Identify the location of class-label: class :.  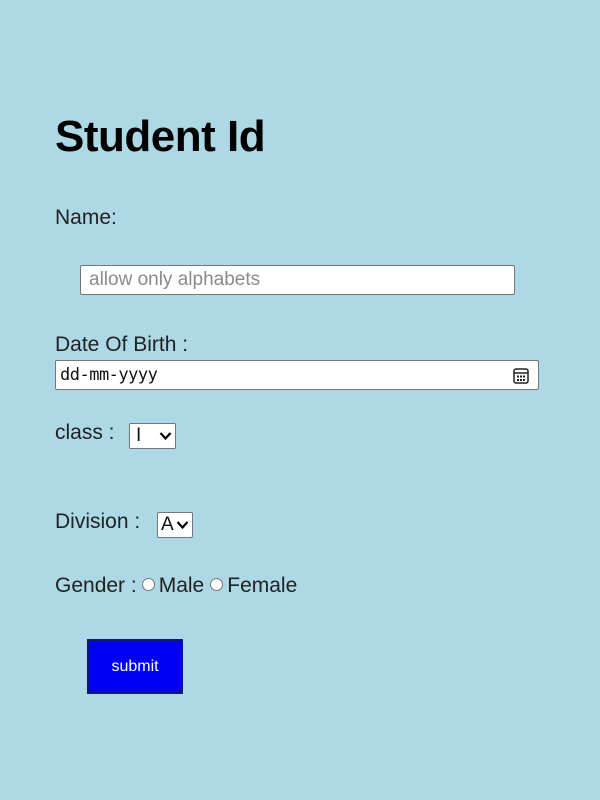
(85, 432).